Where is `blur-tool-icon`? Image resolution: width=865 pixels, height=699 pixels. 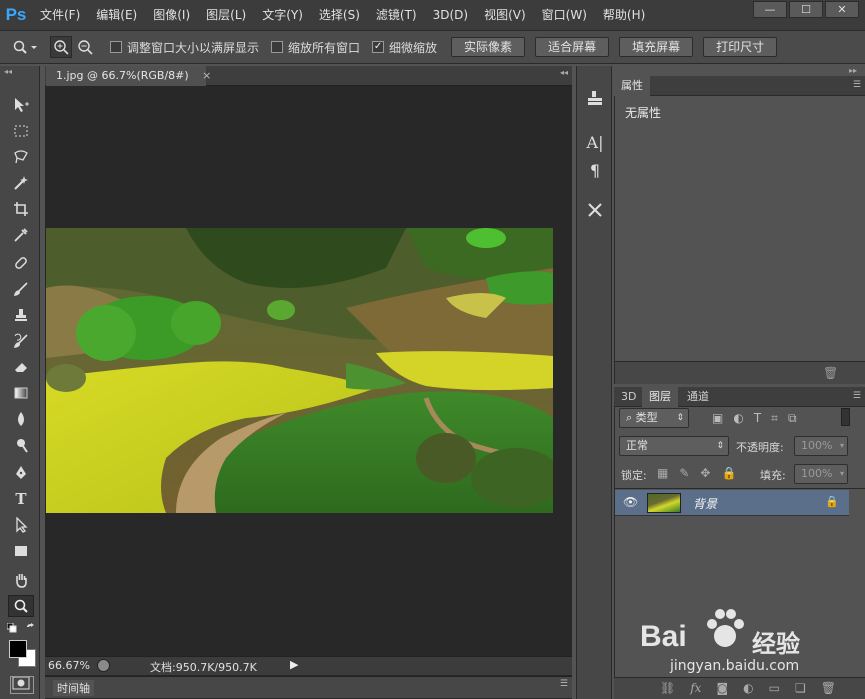 blur-tool-icon is located at coordinates (21, 419).